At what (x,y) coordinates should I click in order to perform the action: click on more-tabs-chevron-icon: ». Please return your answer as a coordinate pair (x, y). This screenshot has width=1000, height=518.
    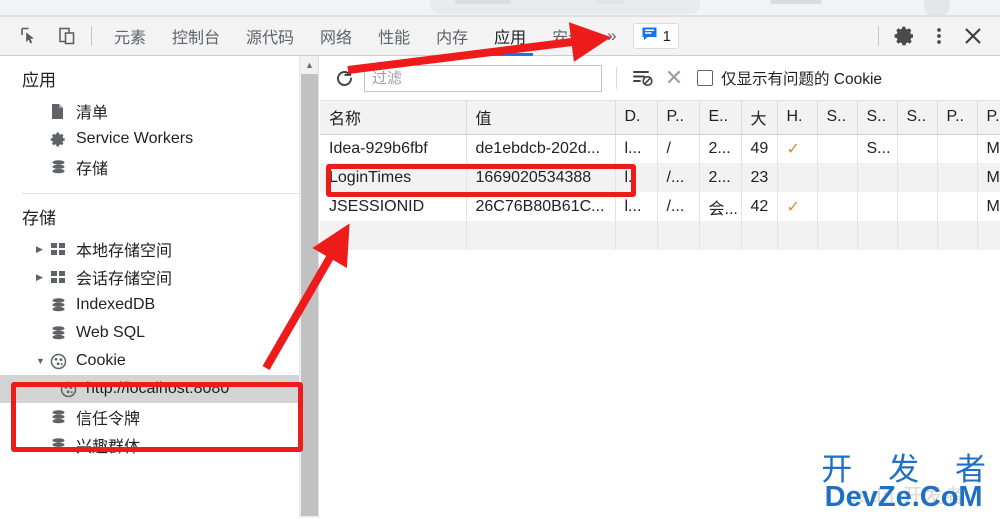
    Looking at the image, I should click on (611, 36).